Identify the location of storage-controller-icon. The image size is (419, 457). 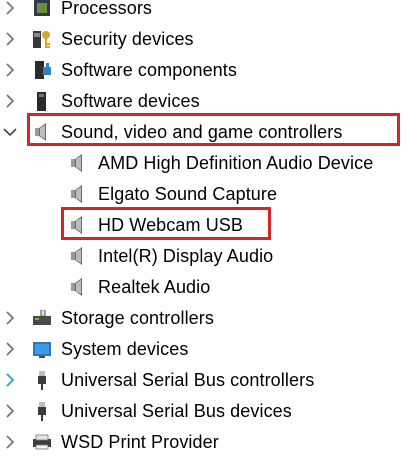
(42, 318).